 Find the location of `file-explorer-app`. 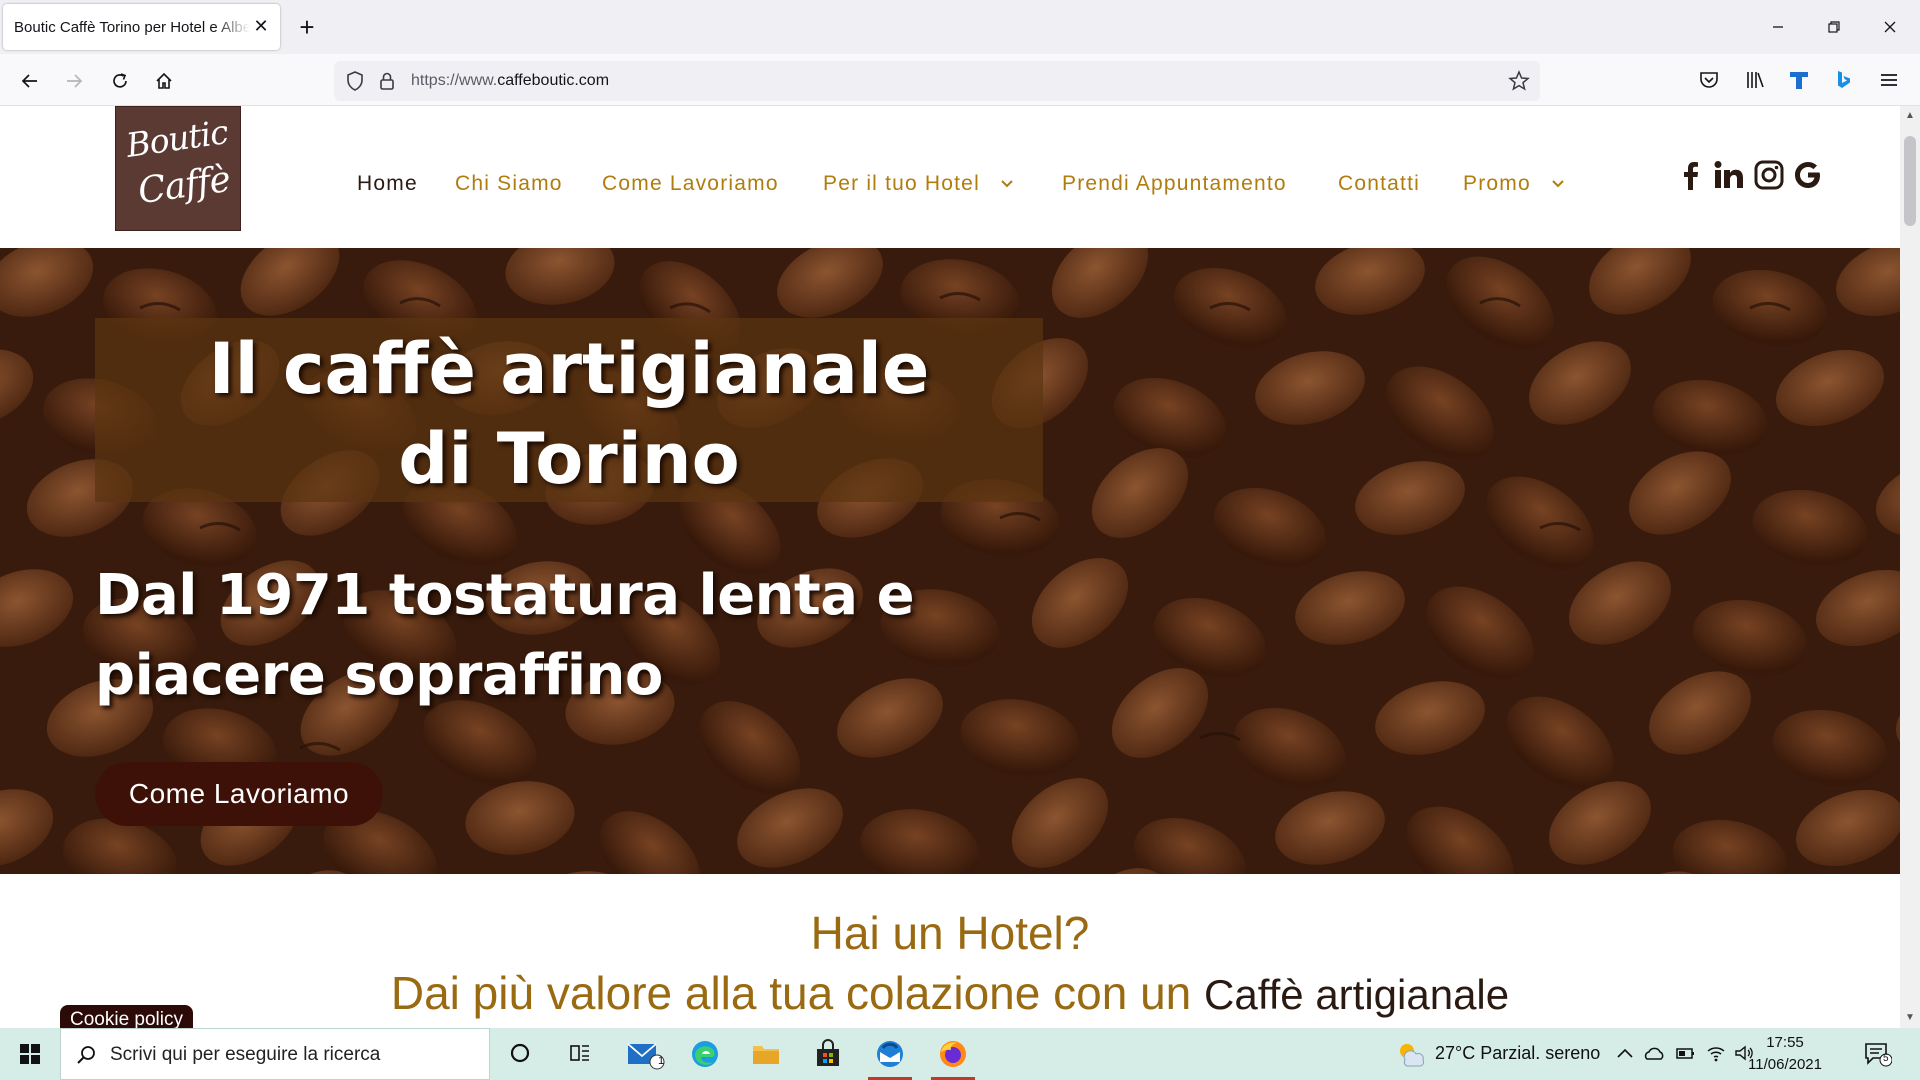

file-explorer-app is located at coordinates (766, 1054).